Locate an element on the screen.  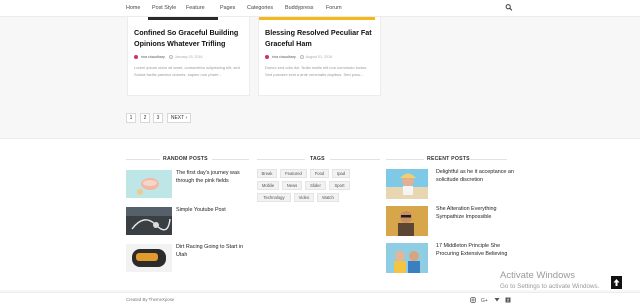
twitter-icon is located at coordinates (497, 300).